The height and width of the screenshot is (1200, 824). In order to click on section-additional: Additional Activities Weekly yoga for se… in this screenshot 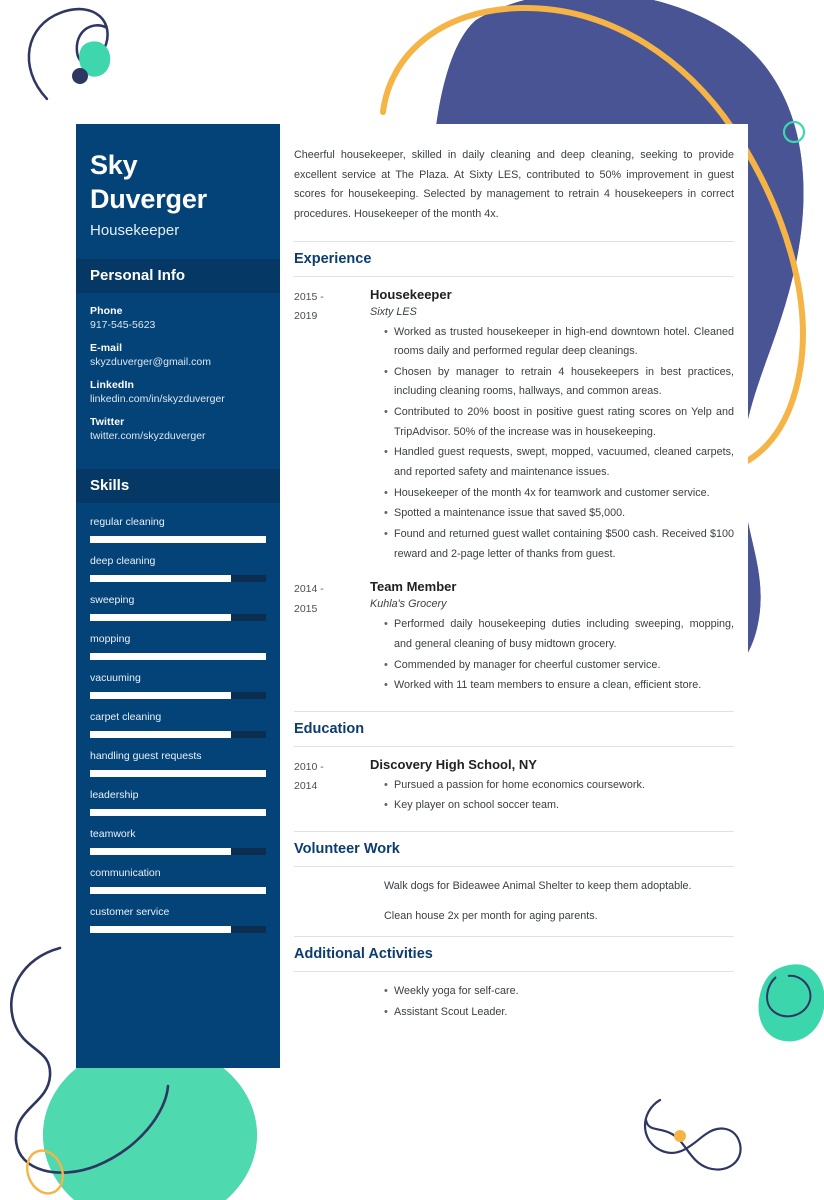, I will do `click(514, 979)`.